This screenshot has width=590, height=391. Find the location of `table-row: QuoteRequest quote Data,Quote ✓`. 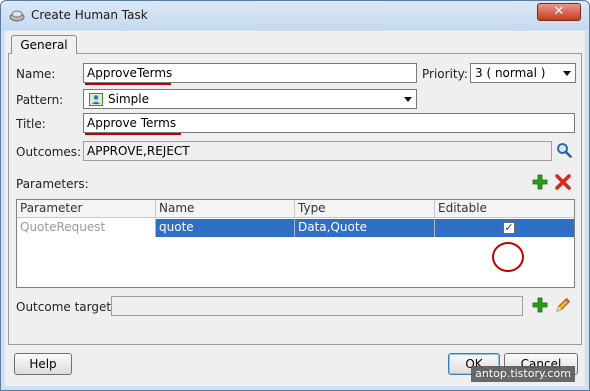

table-row: QuoteRequest quote Data,Quote ✓ is located at coordinates (295, 228).